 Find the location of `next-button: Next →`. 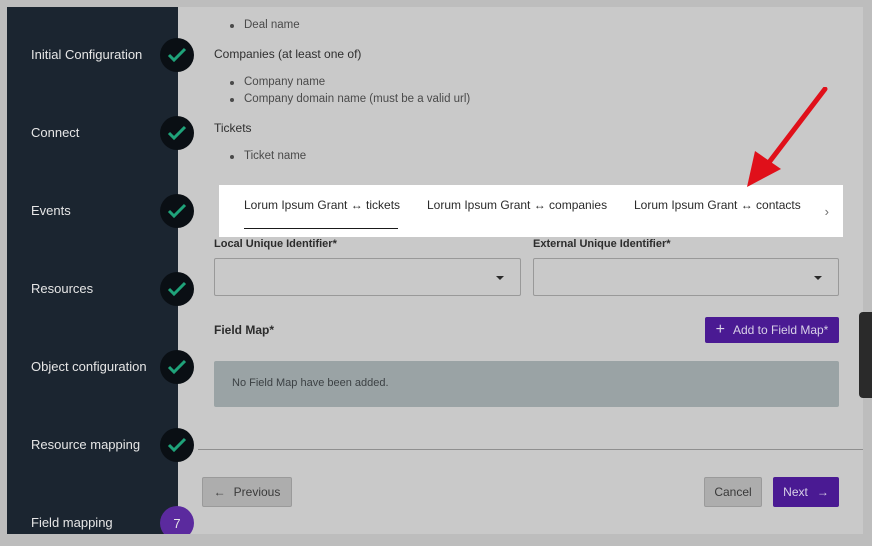

next-button: Next → is located at coordinates (806, 492).